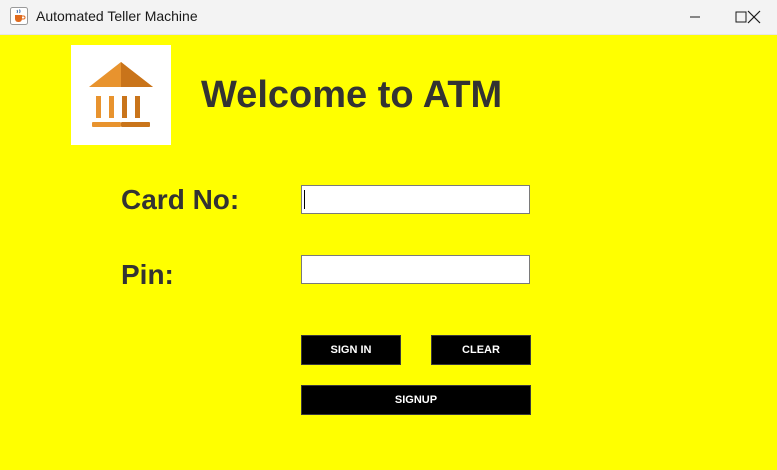 This screenshot has height=470, width=777. Describe the element at coordinates (415, 199) in the screenshot. I see `card-number-input` at that location.